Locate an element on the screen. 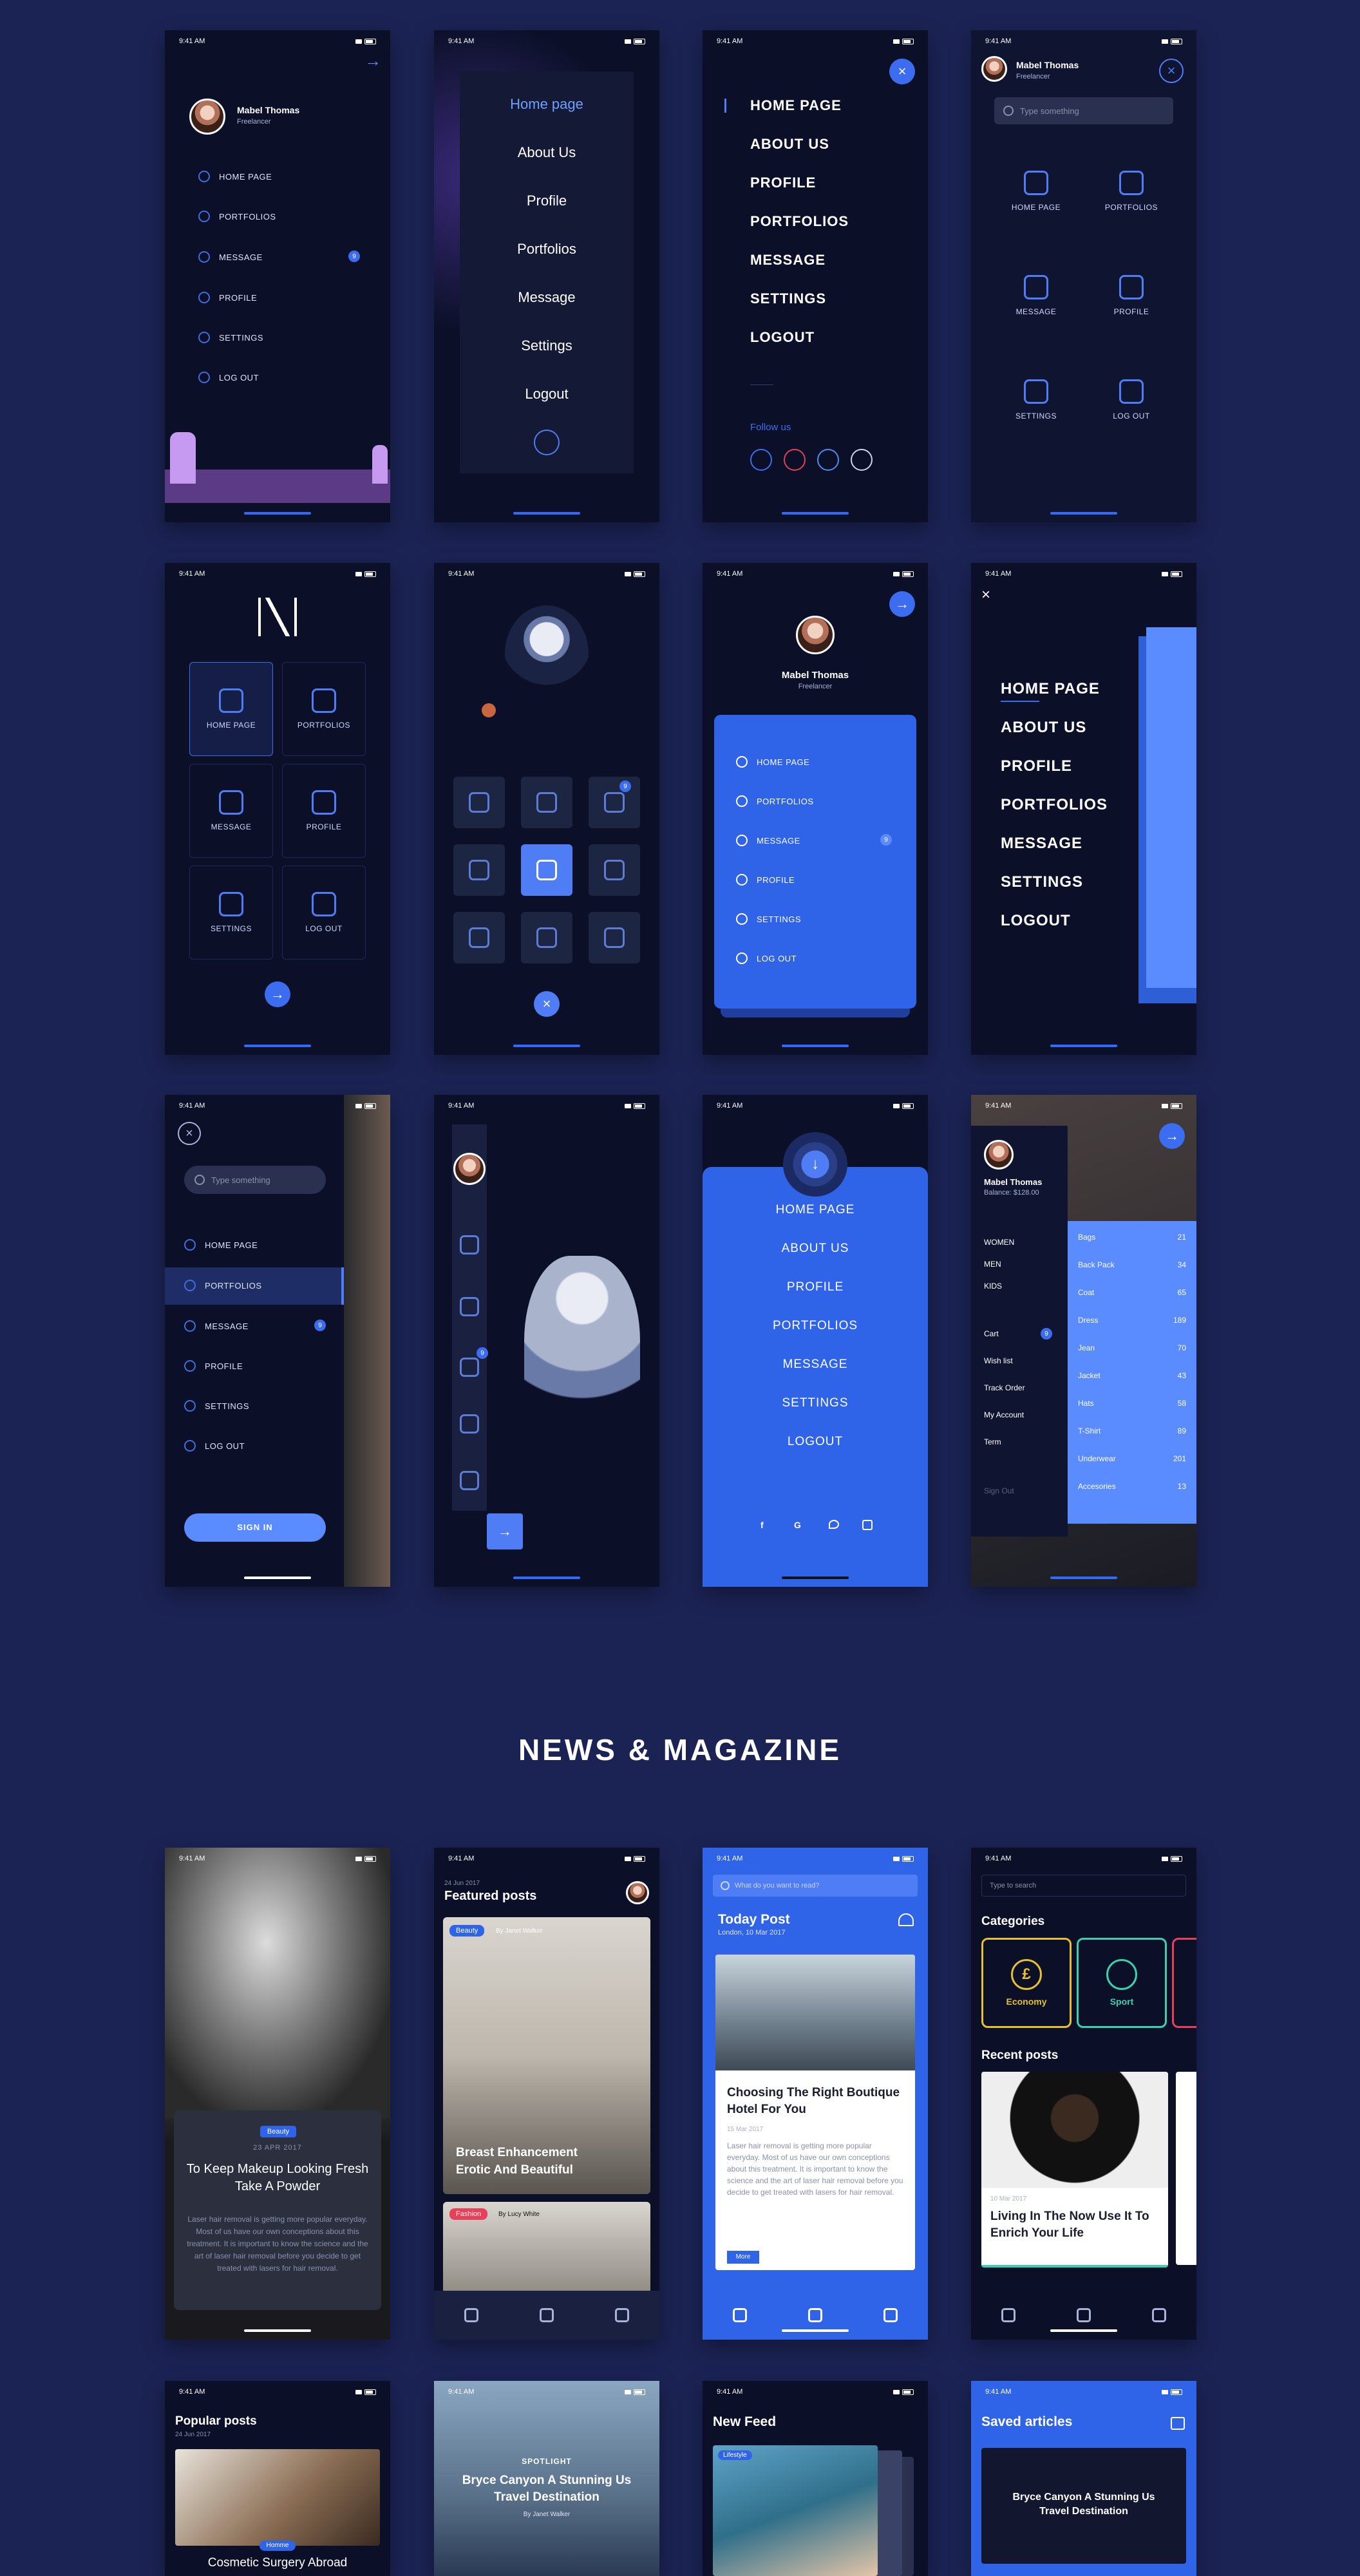 Image resolution: width=1360 pixels, height=2576 pixels. menu-item-portfolios: PORTFOLIOS is located at coordinates (237, 216).